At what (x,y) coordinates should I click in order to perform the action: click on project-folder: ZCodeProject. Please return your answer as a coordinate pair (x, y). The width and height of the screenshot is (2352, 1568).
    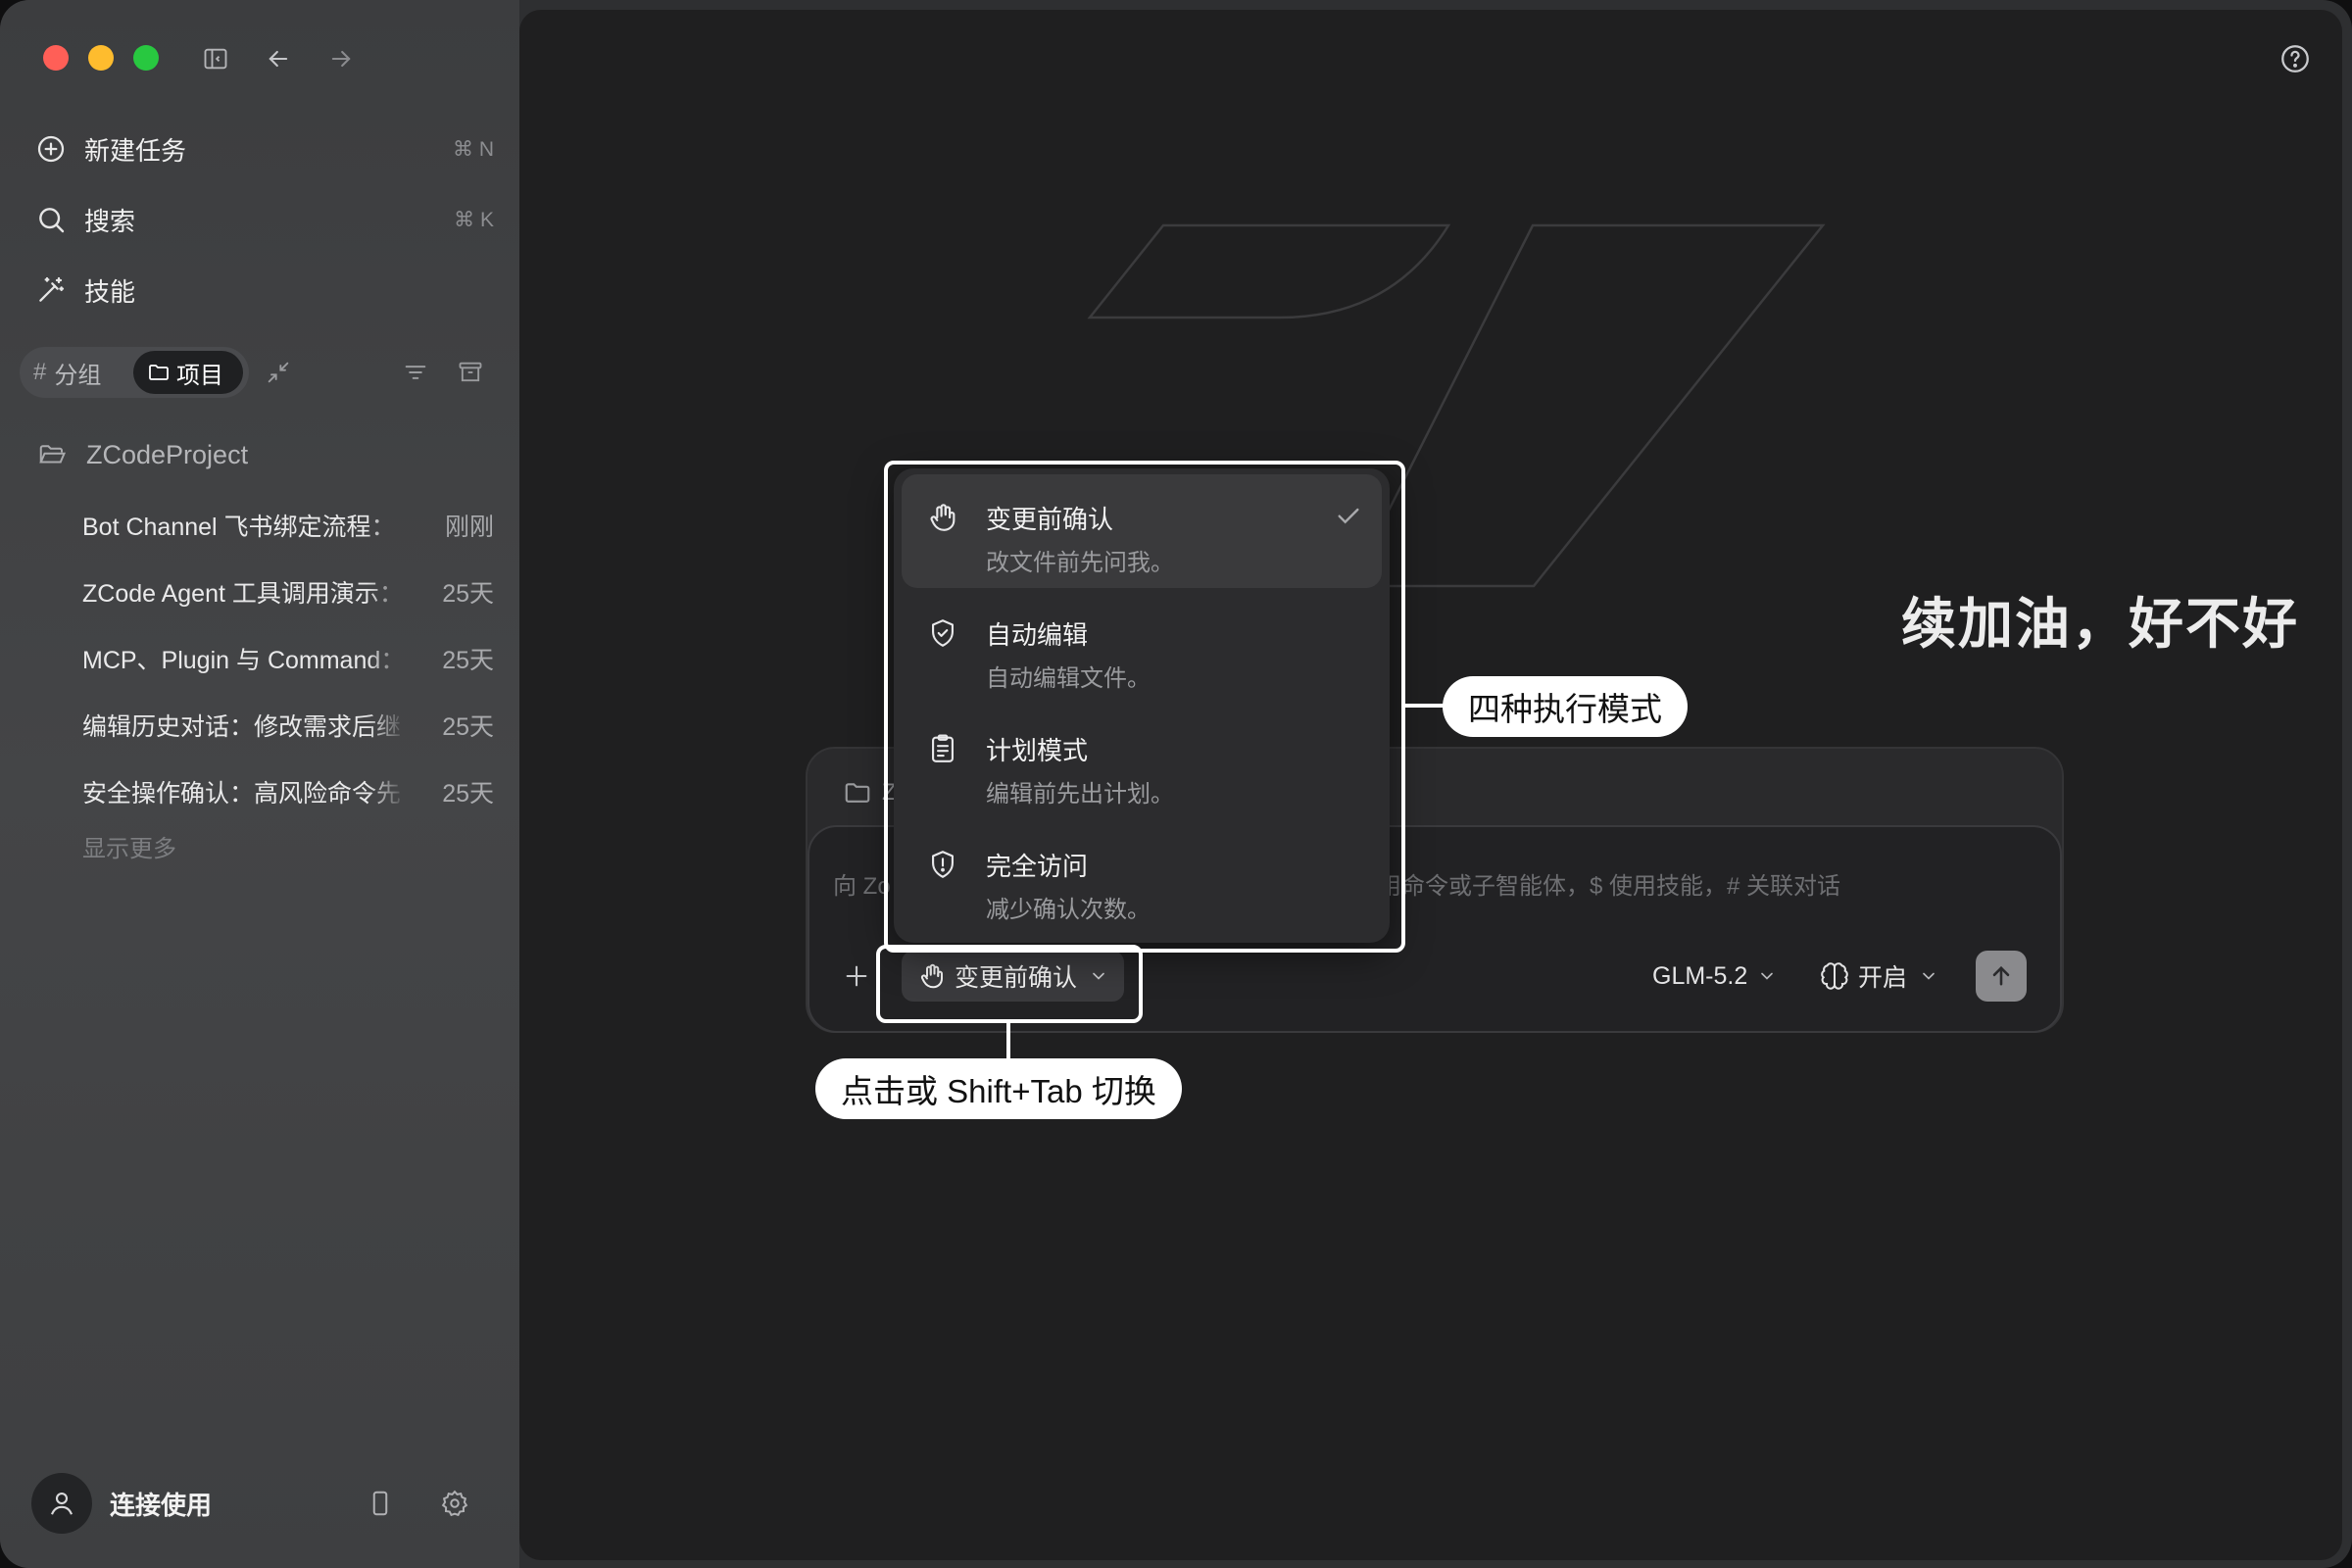
    Looking at the image, I should click on (142, 454).